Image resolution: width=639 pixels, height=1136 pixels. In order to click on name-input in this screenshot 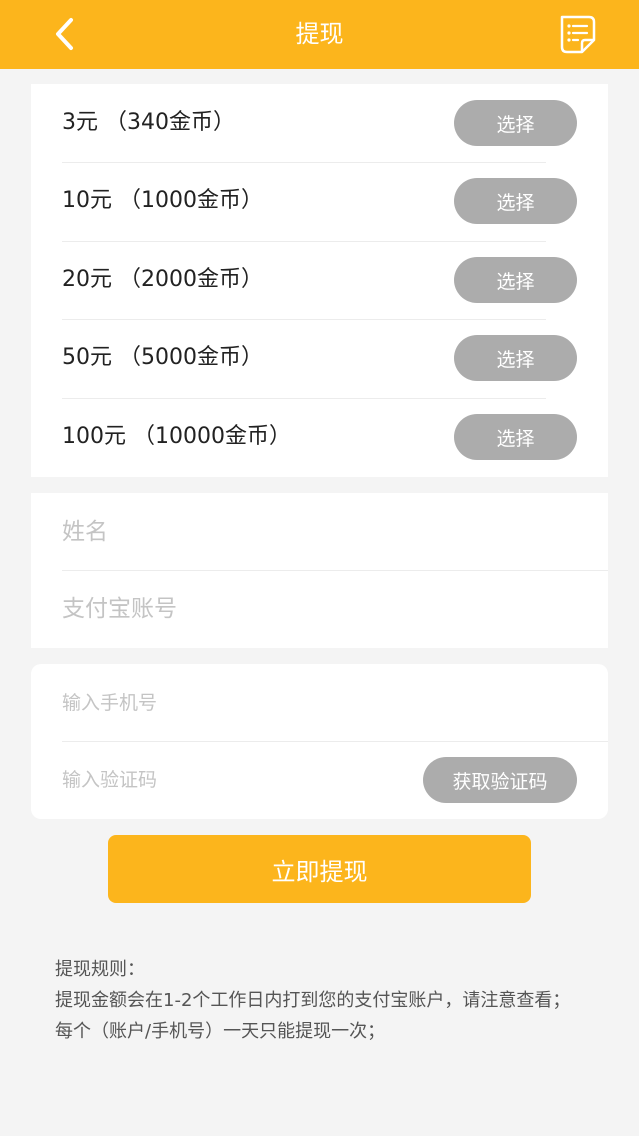, I will do `click(312, 532)`.